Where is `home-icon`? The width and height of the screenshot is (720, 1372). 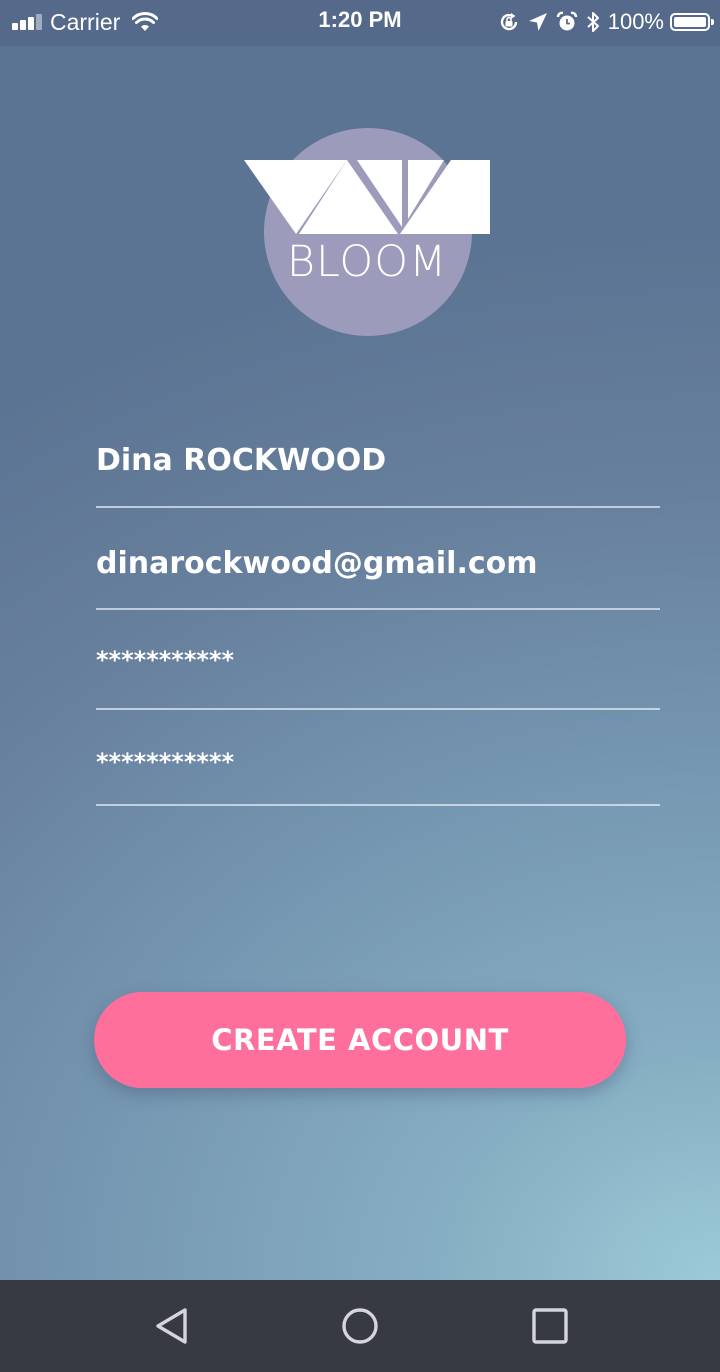 home-icon is located at coordinates (360, 1326).